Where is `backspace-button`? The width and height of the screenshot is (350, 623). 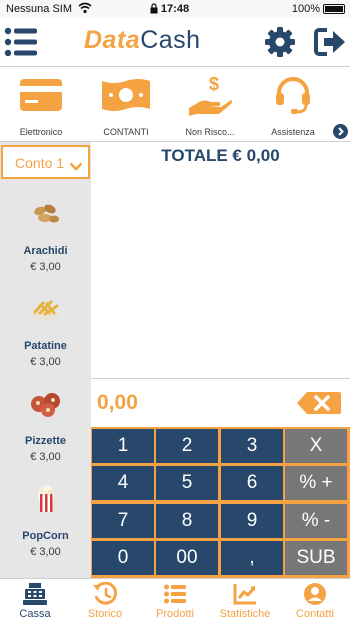 backspace-button is located at coordinates (319, 403).